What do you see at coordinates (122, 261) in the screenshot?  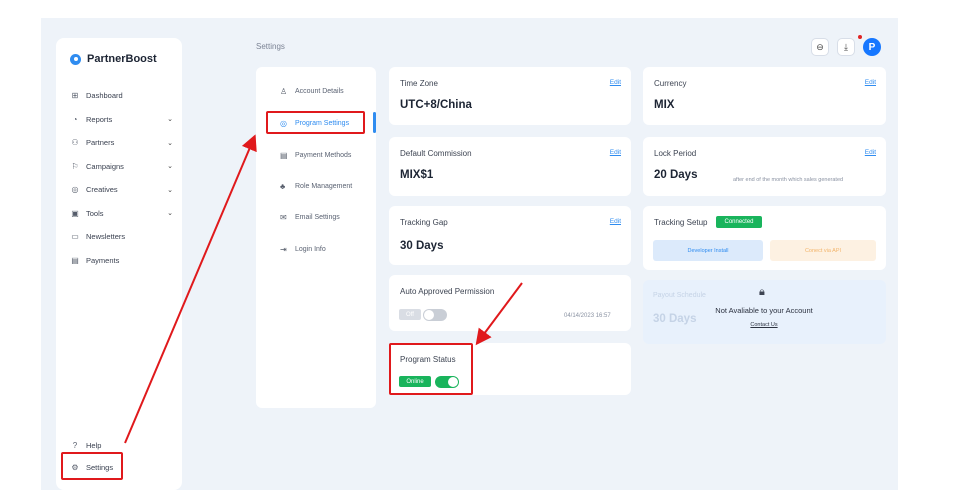 I see `sidebar-item-payments: ▤ Payments` at bounding box center [122, 261].